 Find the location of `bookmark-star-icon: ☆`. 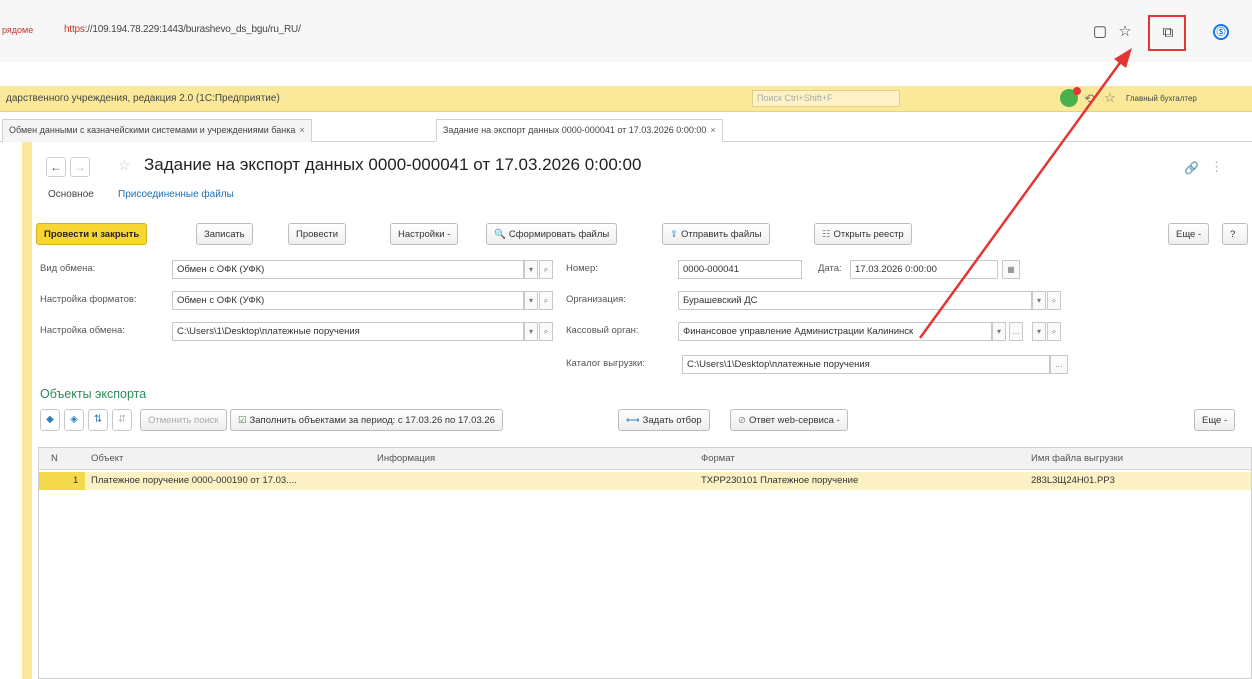

bookmark-star-icon: ☆ is located at coordinates (1125, 32).